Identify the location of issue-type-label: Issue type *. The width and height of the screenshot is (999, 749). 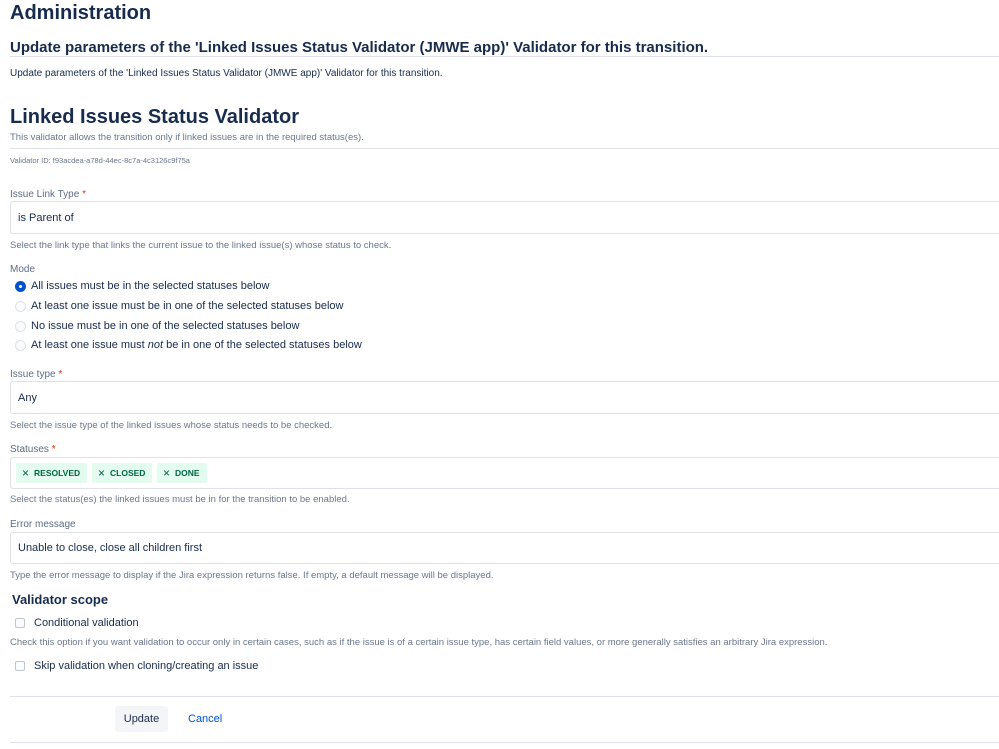
(36, 374).